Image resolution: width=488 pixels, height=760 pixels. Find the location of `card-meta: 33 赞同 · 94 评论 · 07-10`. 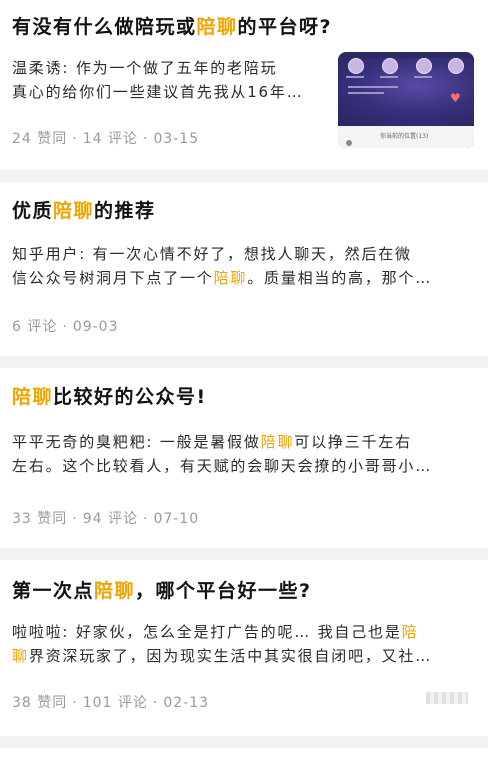

card-meta: 33 赞同 · 94 评论 · 07-10 is located at coordinates (106, 519).